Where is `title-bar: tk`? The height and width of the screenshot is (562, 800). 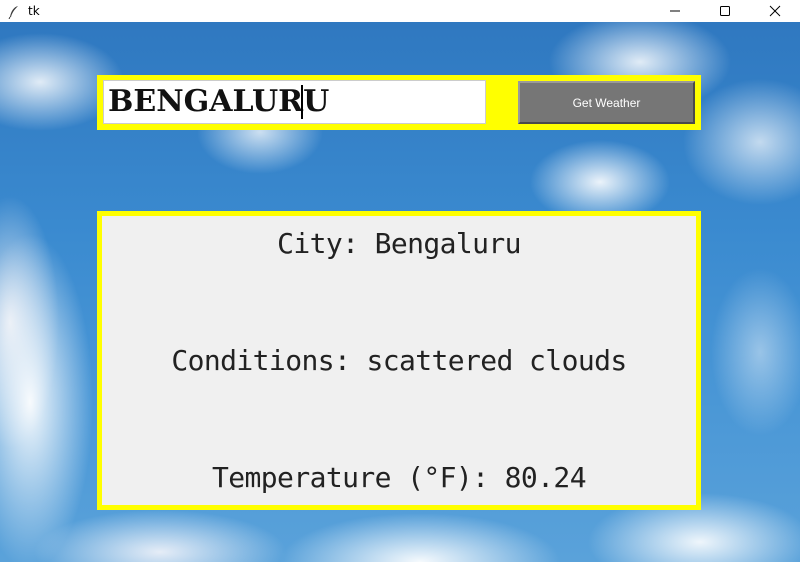
title-bar: tk is located at coordinates (400, 11).